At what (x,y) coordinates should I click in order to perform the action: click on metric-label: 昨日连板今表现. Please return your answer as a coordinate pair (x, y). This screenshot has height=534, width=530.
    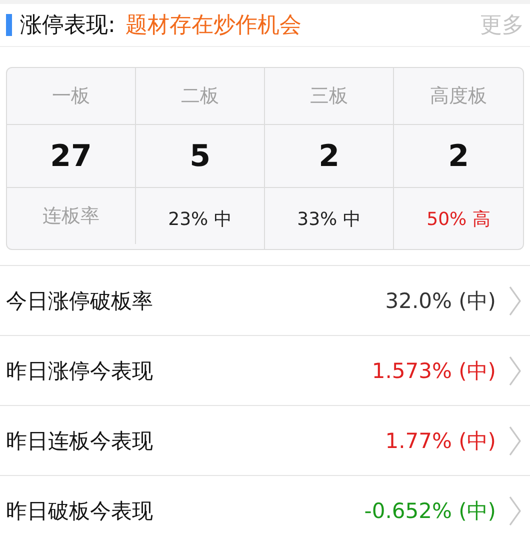
    Looking at the image, I should click on (80, 441).